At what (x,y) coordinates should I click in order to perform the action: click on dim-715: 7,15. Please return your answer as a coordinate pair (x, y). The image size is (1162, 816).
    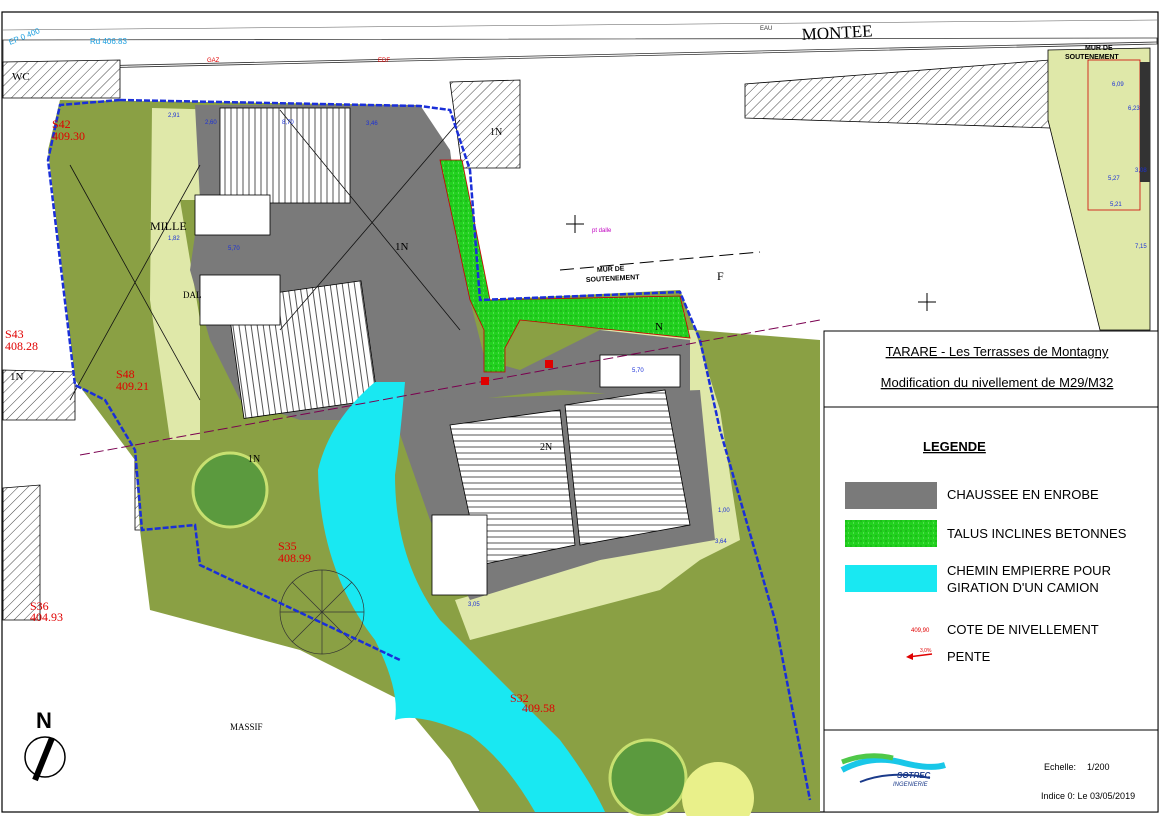
    Looking at the image, I should click on (1141, 247).